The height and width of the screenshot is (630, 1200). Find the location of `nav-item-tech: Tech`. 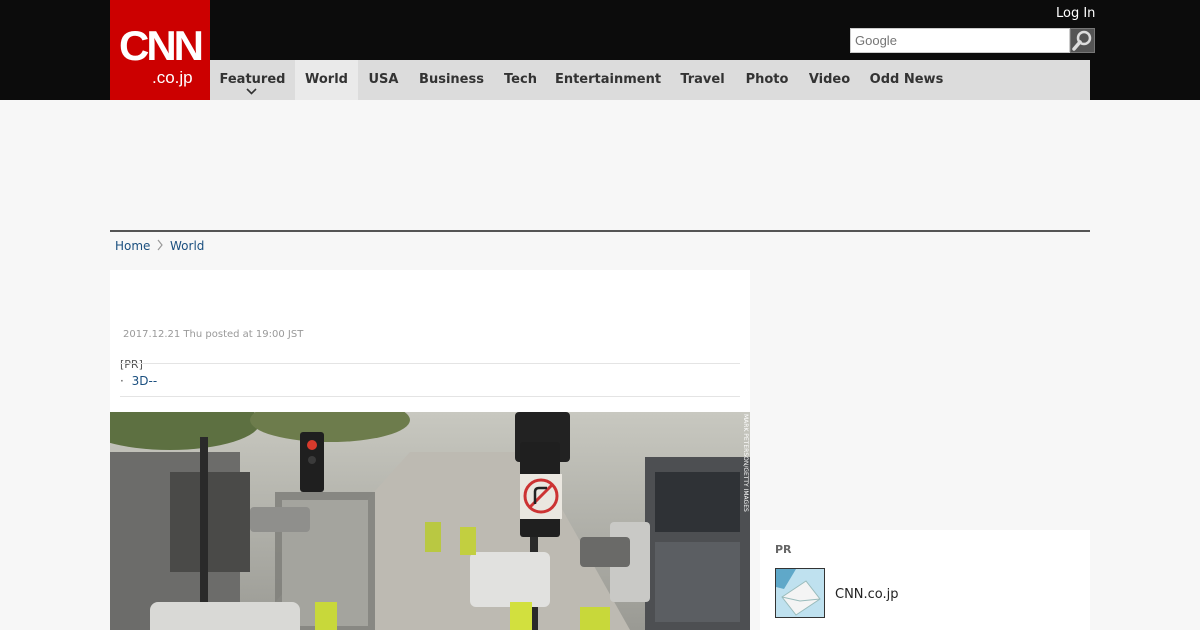

nav-item-tech: Tech is located at coordinates (520, 80).